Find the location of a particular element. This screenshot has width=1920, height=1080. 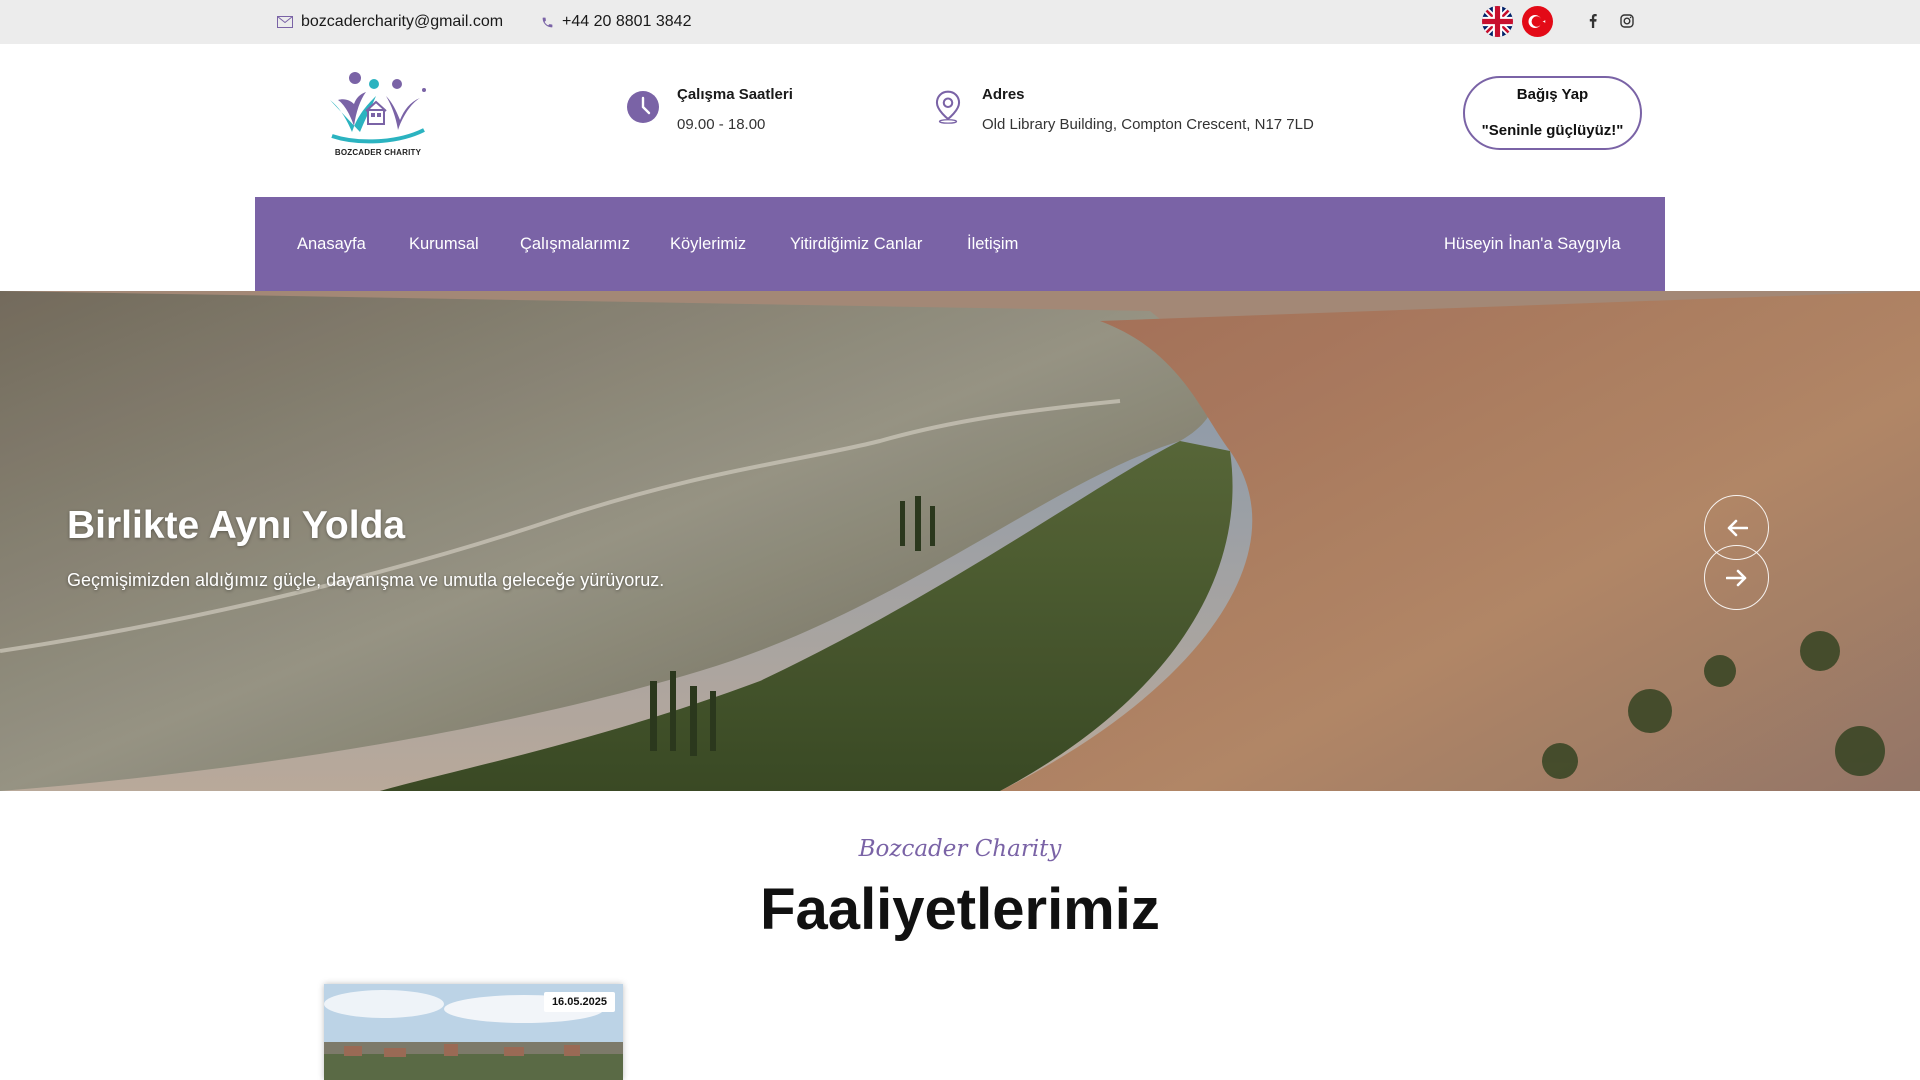

logo: BOZCADER CHARITY is located at coordinates (378, 118).